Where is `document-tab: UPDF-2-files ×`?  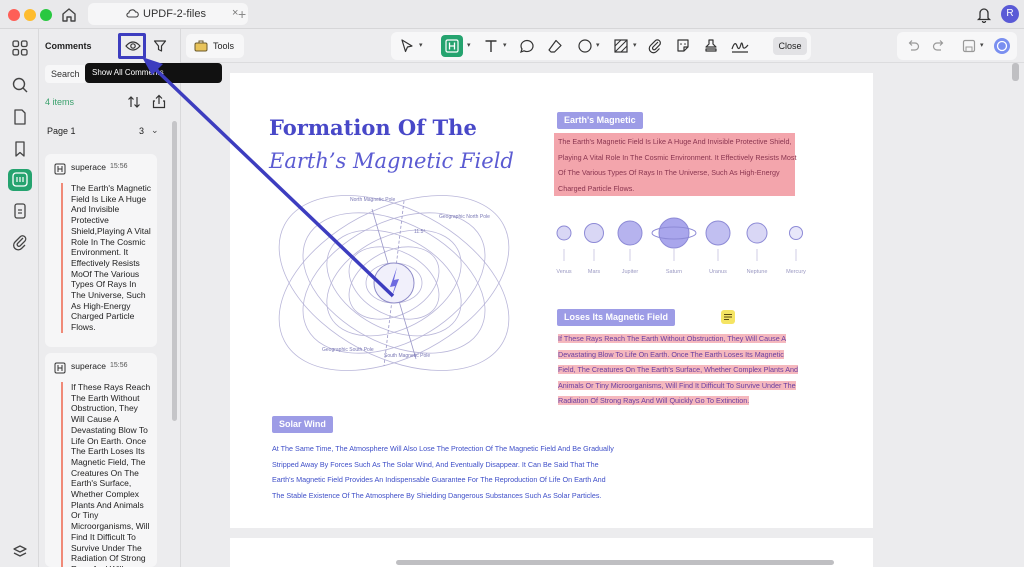 document-tab: UPDF-2-files × is located at coordinates (168, 14).